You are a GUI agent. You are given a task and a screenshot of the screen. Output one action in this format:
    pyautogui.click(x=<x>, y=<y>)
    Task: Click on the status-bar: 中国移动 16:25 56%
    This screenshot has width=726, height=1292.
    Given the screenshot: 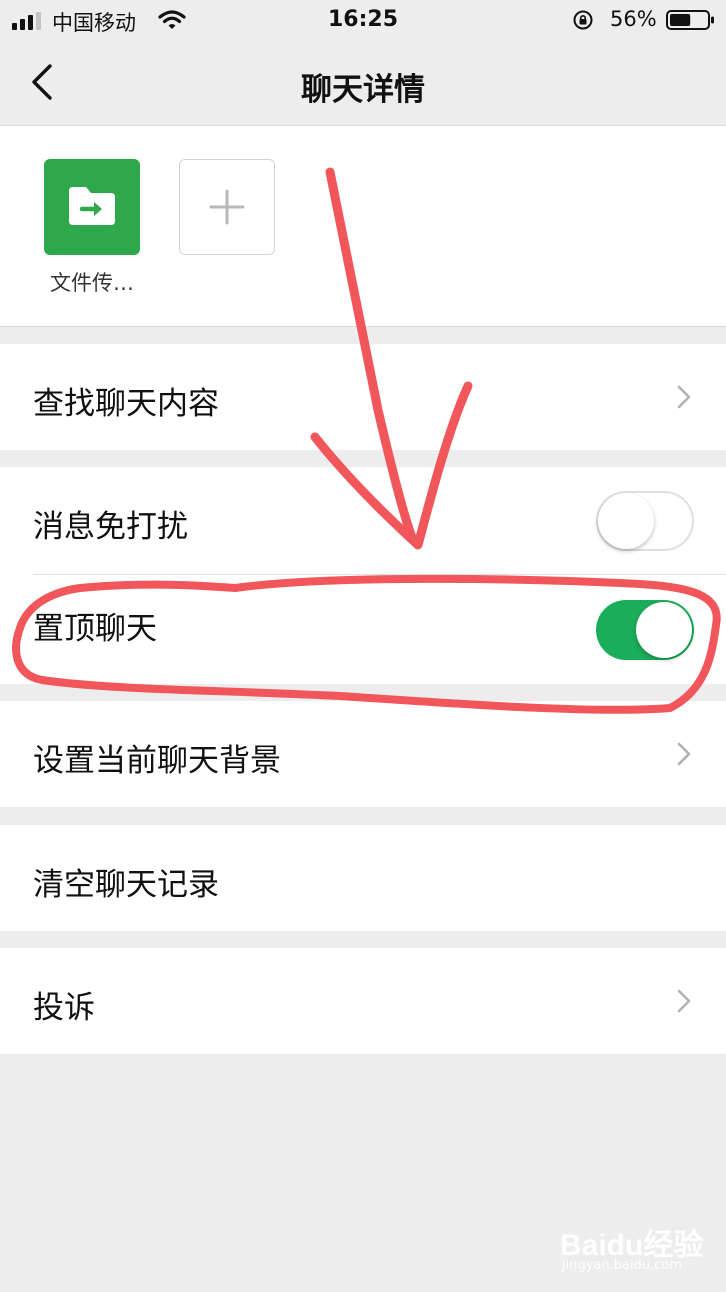 What is the action you would take?
    pyautogui.click(x=363, y=20)
    